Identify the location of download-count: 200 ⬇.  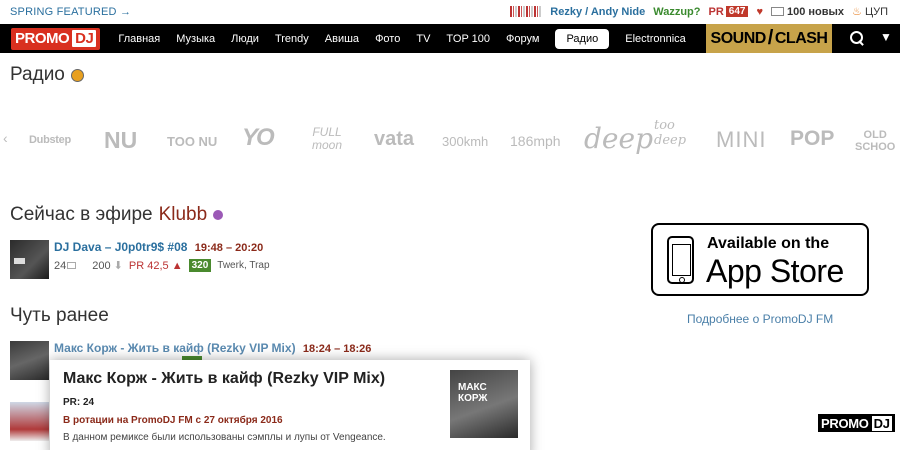
(107, 265).